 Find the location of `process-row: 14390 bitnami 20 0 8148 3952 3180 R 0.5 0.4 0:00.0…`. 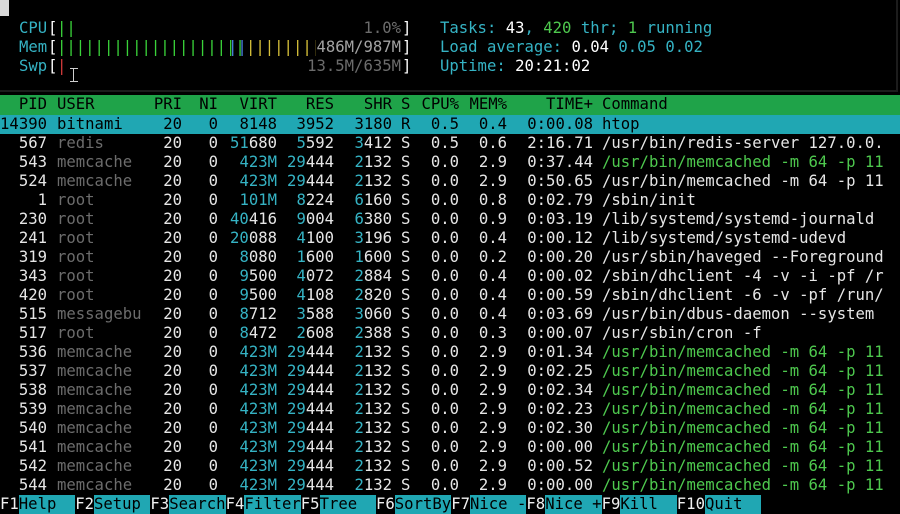

process-row: 14390 bitnami 20 0 8148 3952 3180 R 0.5 0.4 0:00.0… is located at coordinates (450, 124).